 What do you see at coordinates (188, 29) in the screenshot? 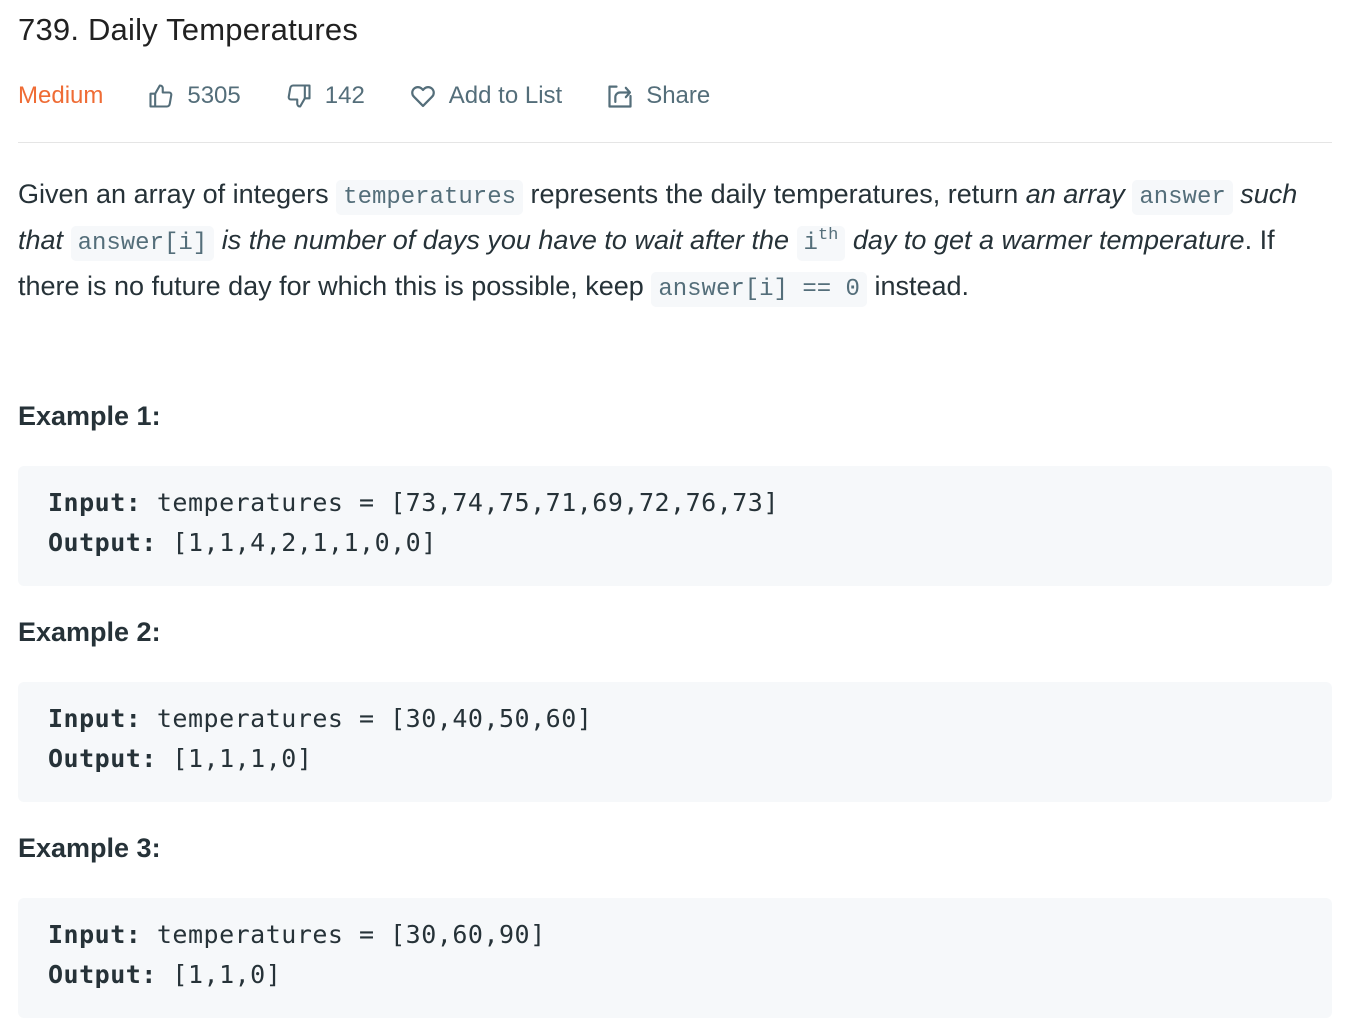
I see `problem-title: 739. Daily Temperatures` at bounding box center [188, 29].